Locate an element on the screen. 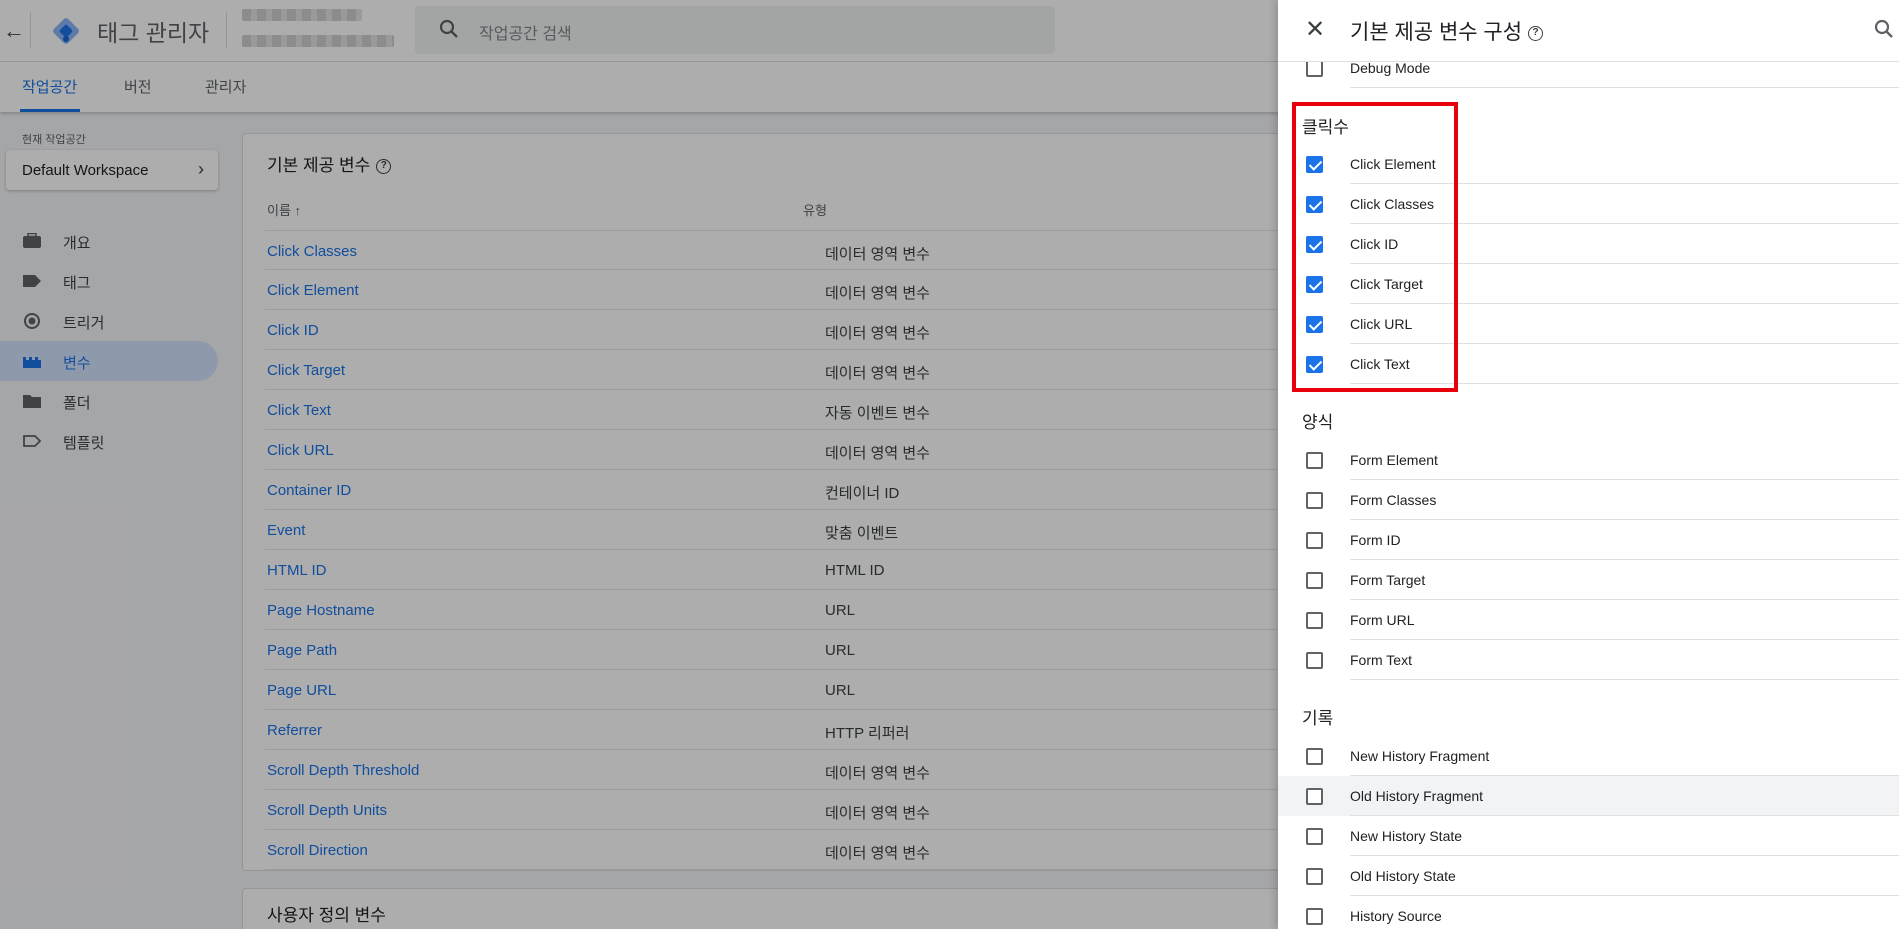 This screenshot has width=1899, height=929. option-label: Form Classes is located at coordinates (1393, 500).